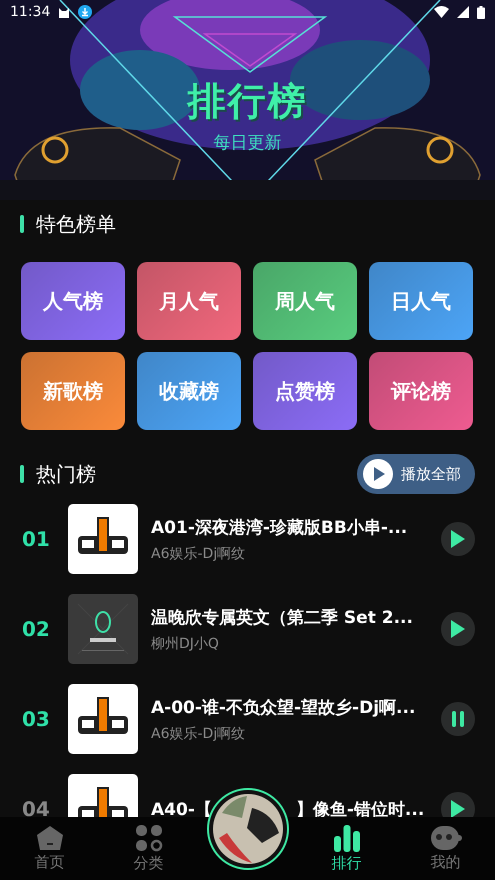 The image size is (495, 880). Describe the element at coordinates (85, 12) in the screenshot. I see `download-icon` at that location.